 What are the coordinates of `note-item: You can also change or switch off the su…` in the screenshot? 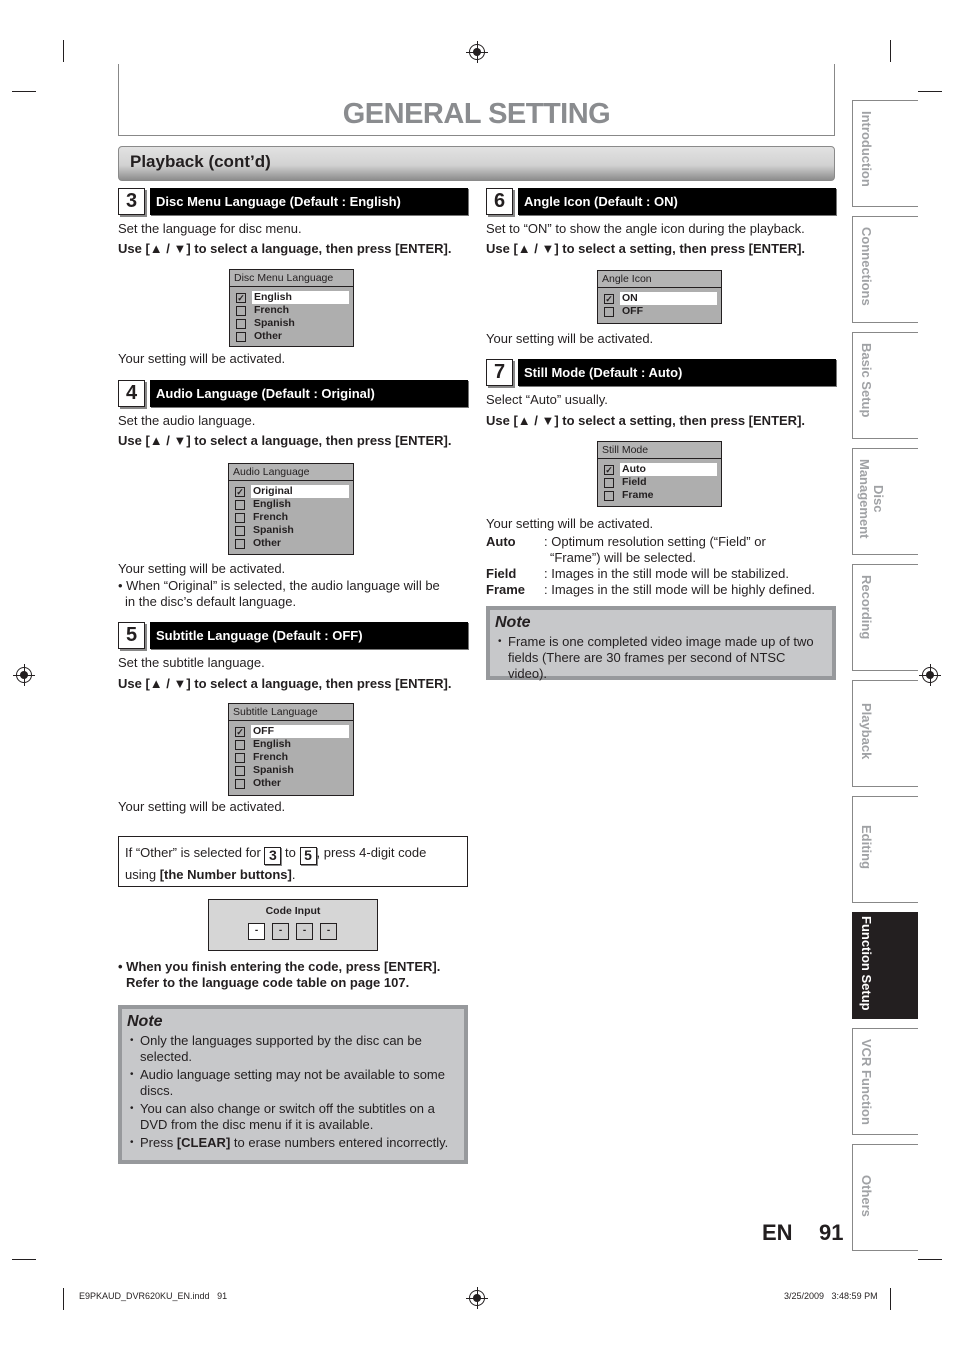 It's located at (293, 1117).